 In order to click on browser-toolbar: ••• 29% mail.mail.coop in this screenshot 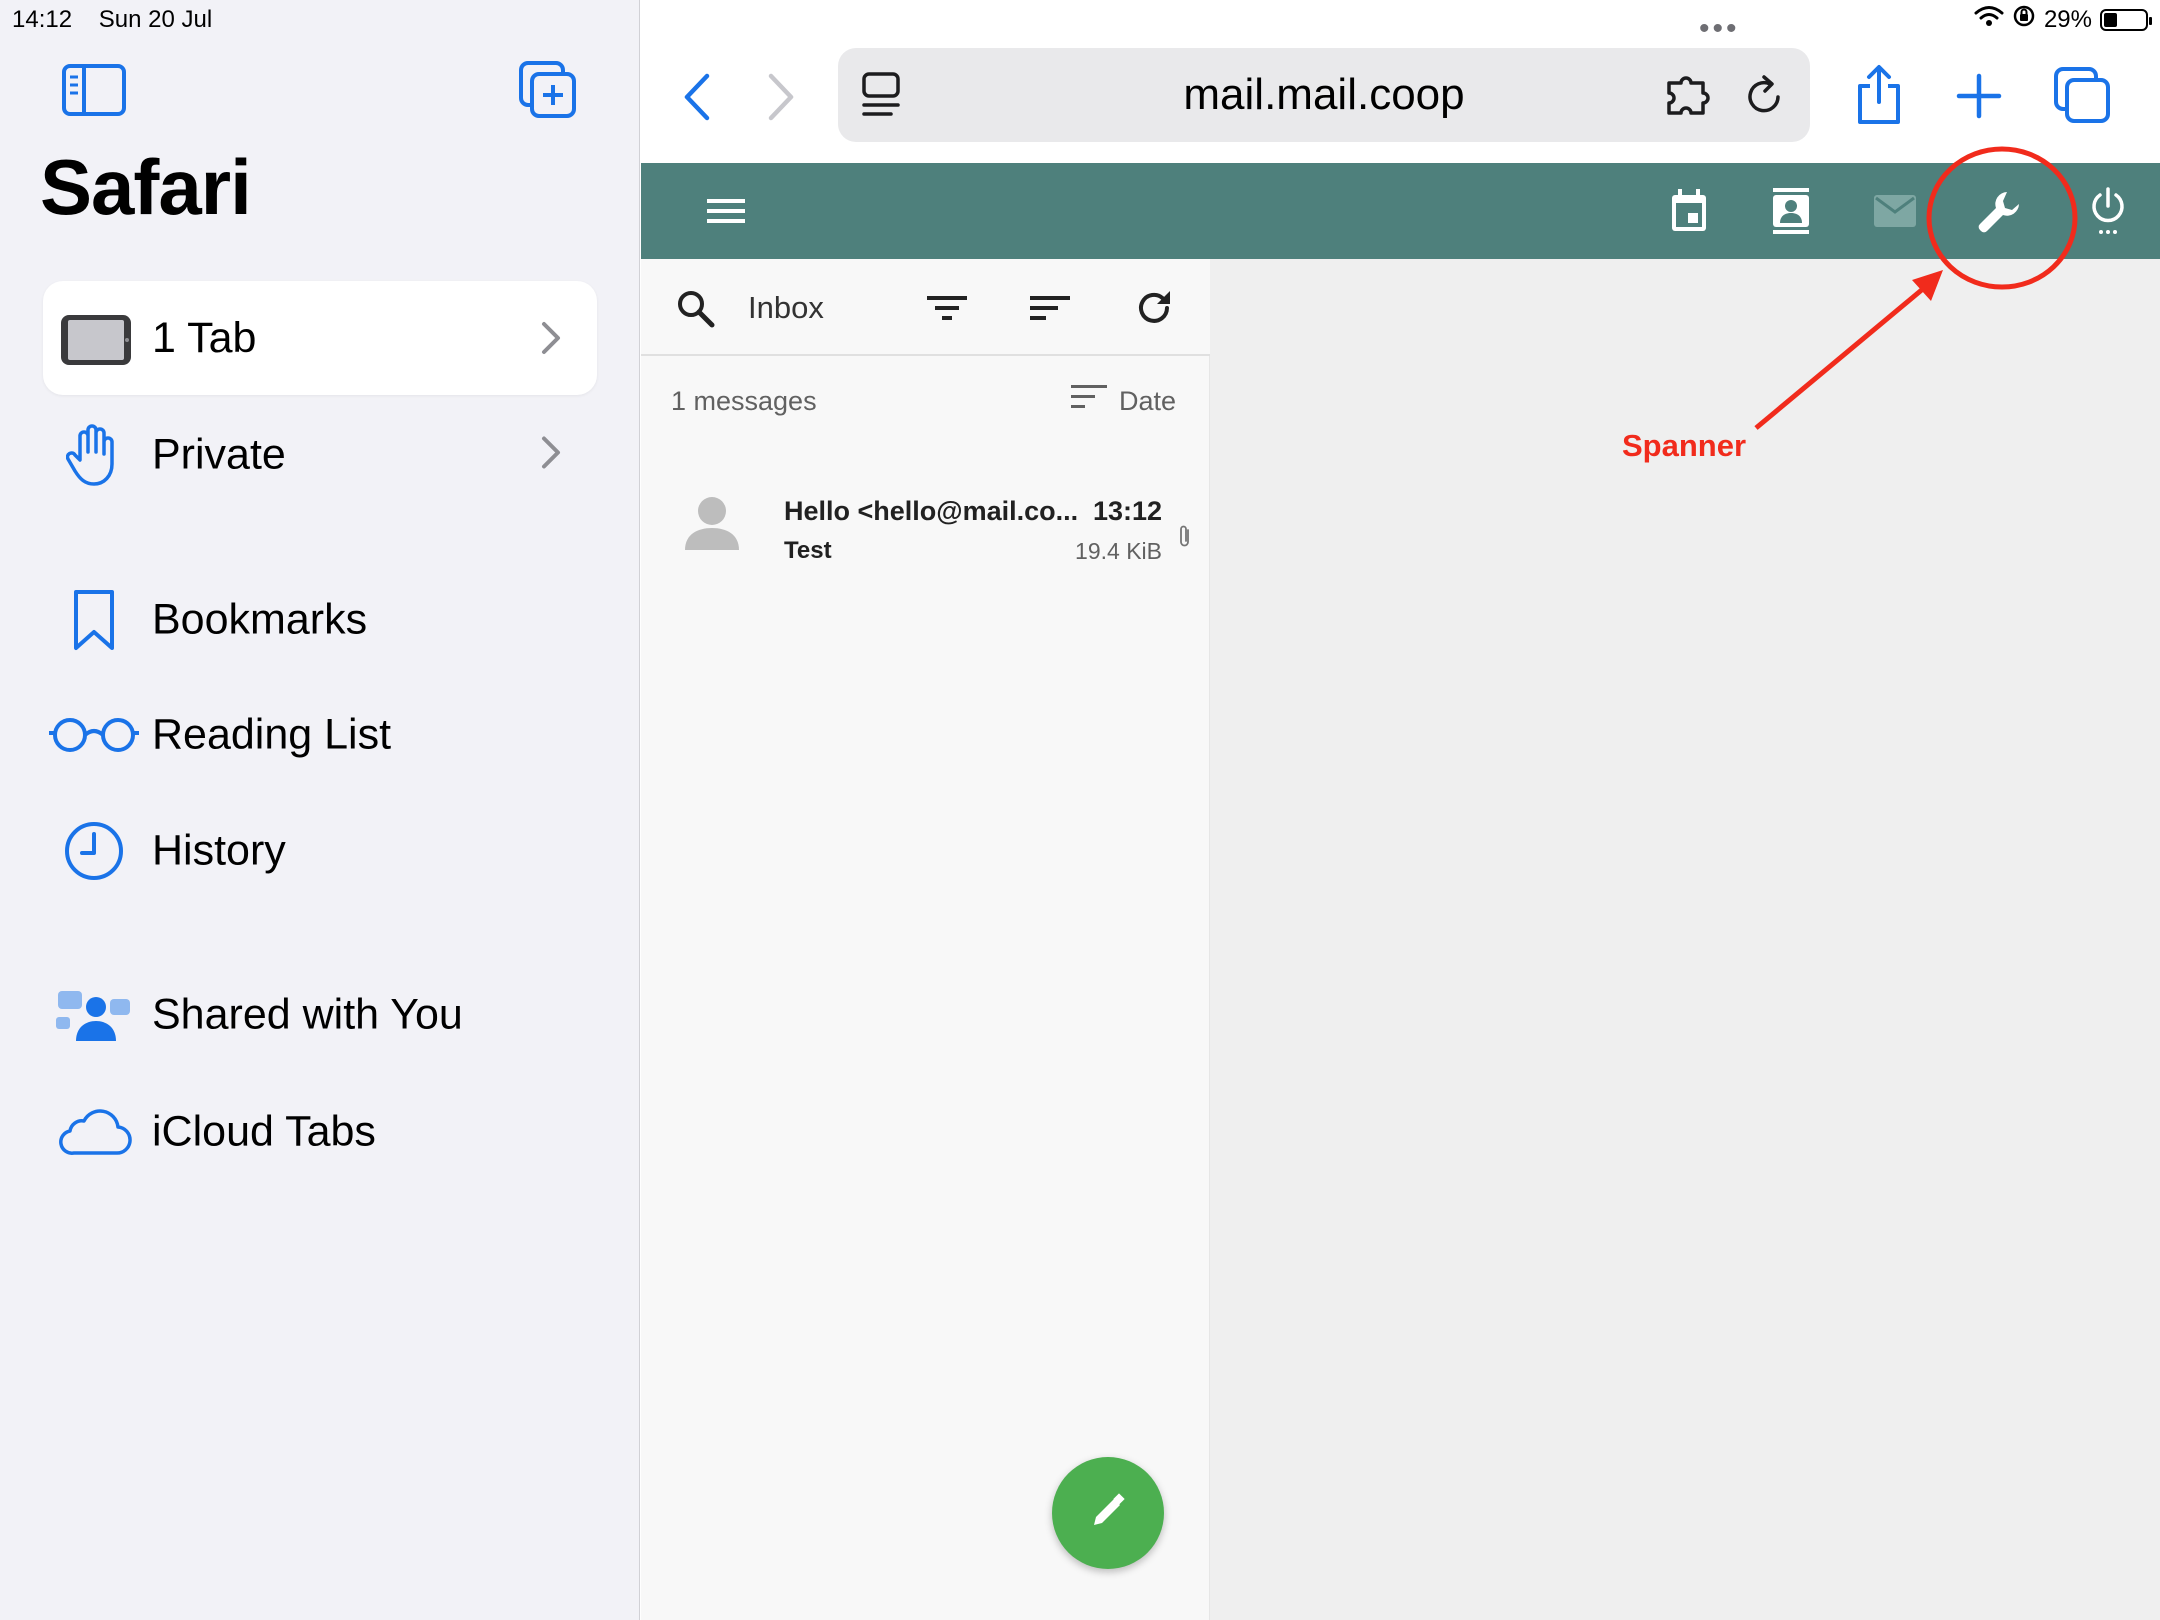, I will do `click(1400, 81)`.